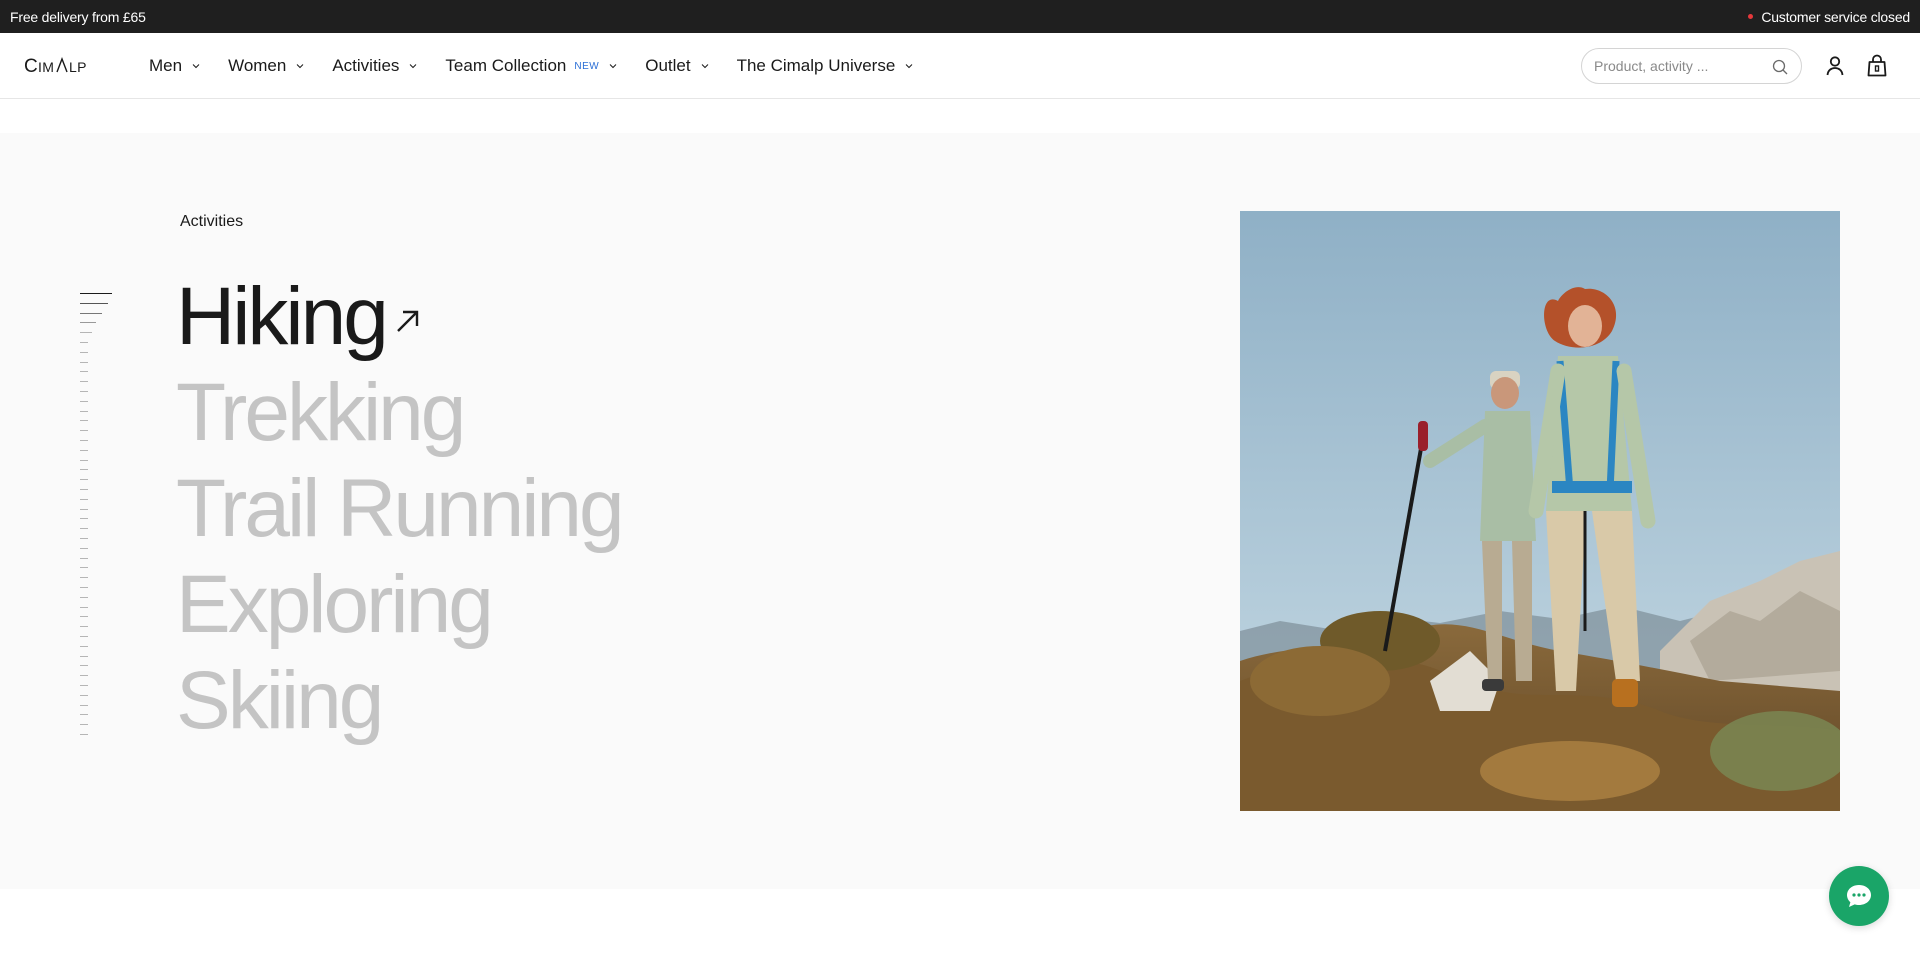 This screenshot has height=953, width=1920. I want to click on activity-label: Trail Running, so click(400, 508).